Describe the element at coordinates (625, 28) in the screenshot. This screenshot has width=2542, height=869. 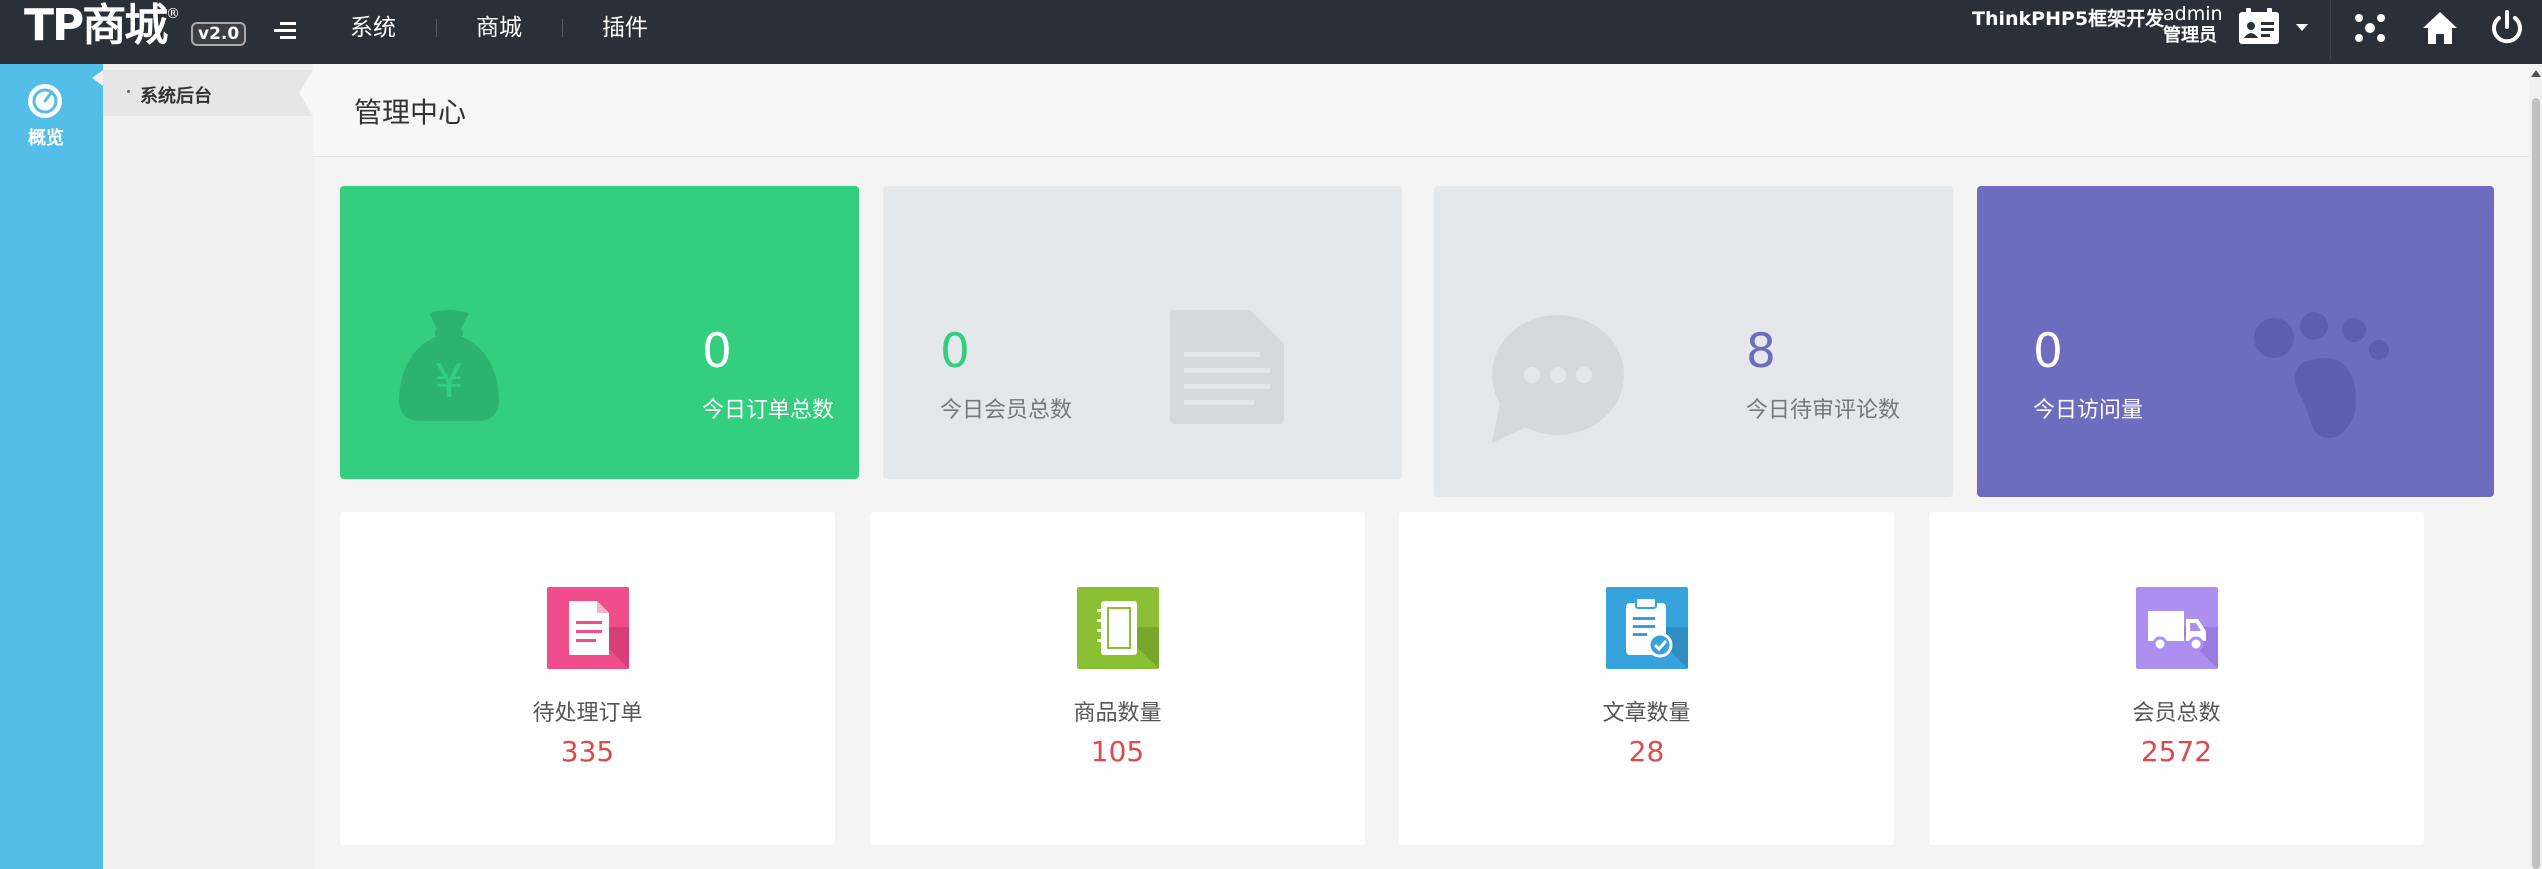
I see `nav-item-plugins: 插件` at that location.